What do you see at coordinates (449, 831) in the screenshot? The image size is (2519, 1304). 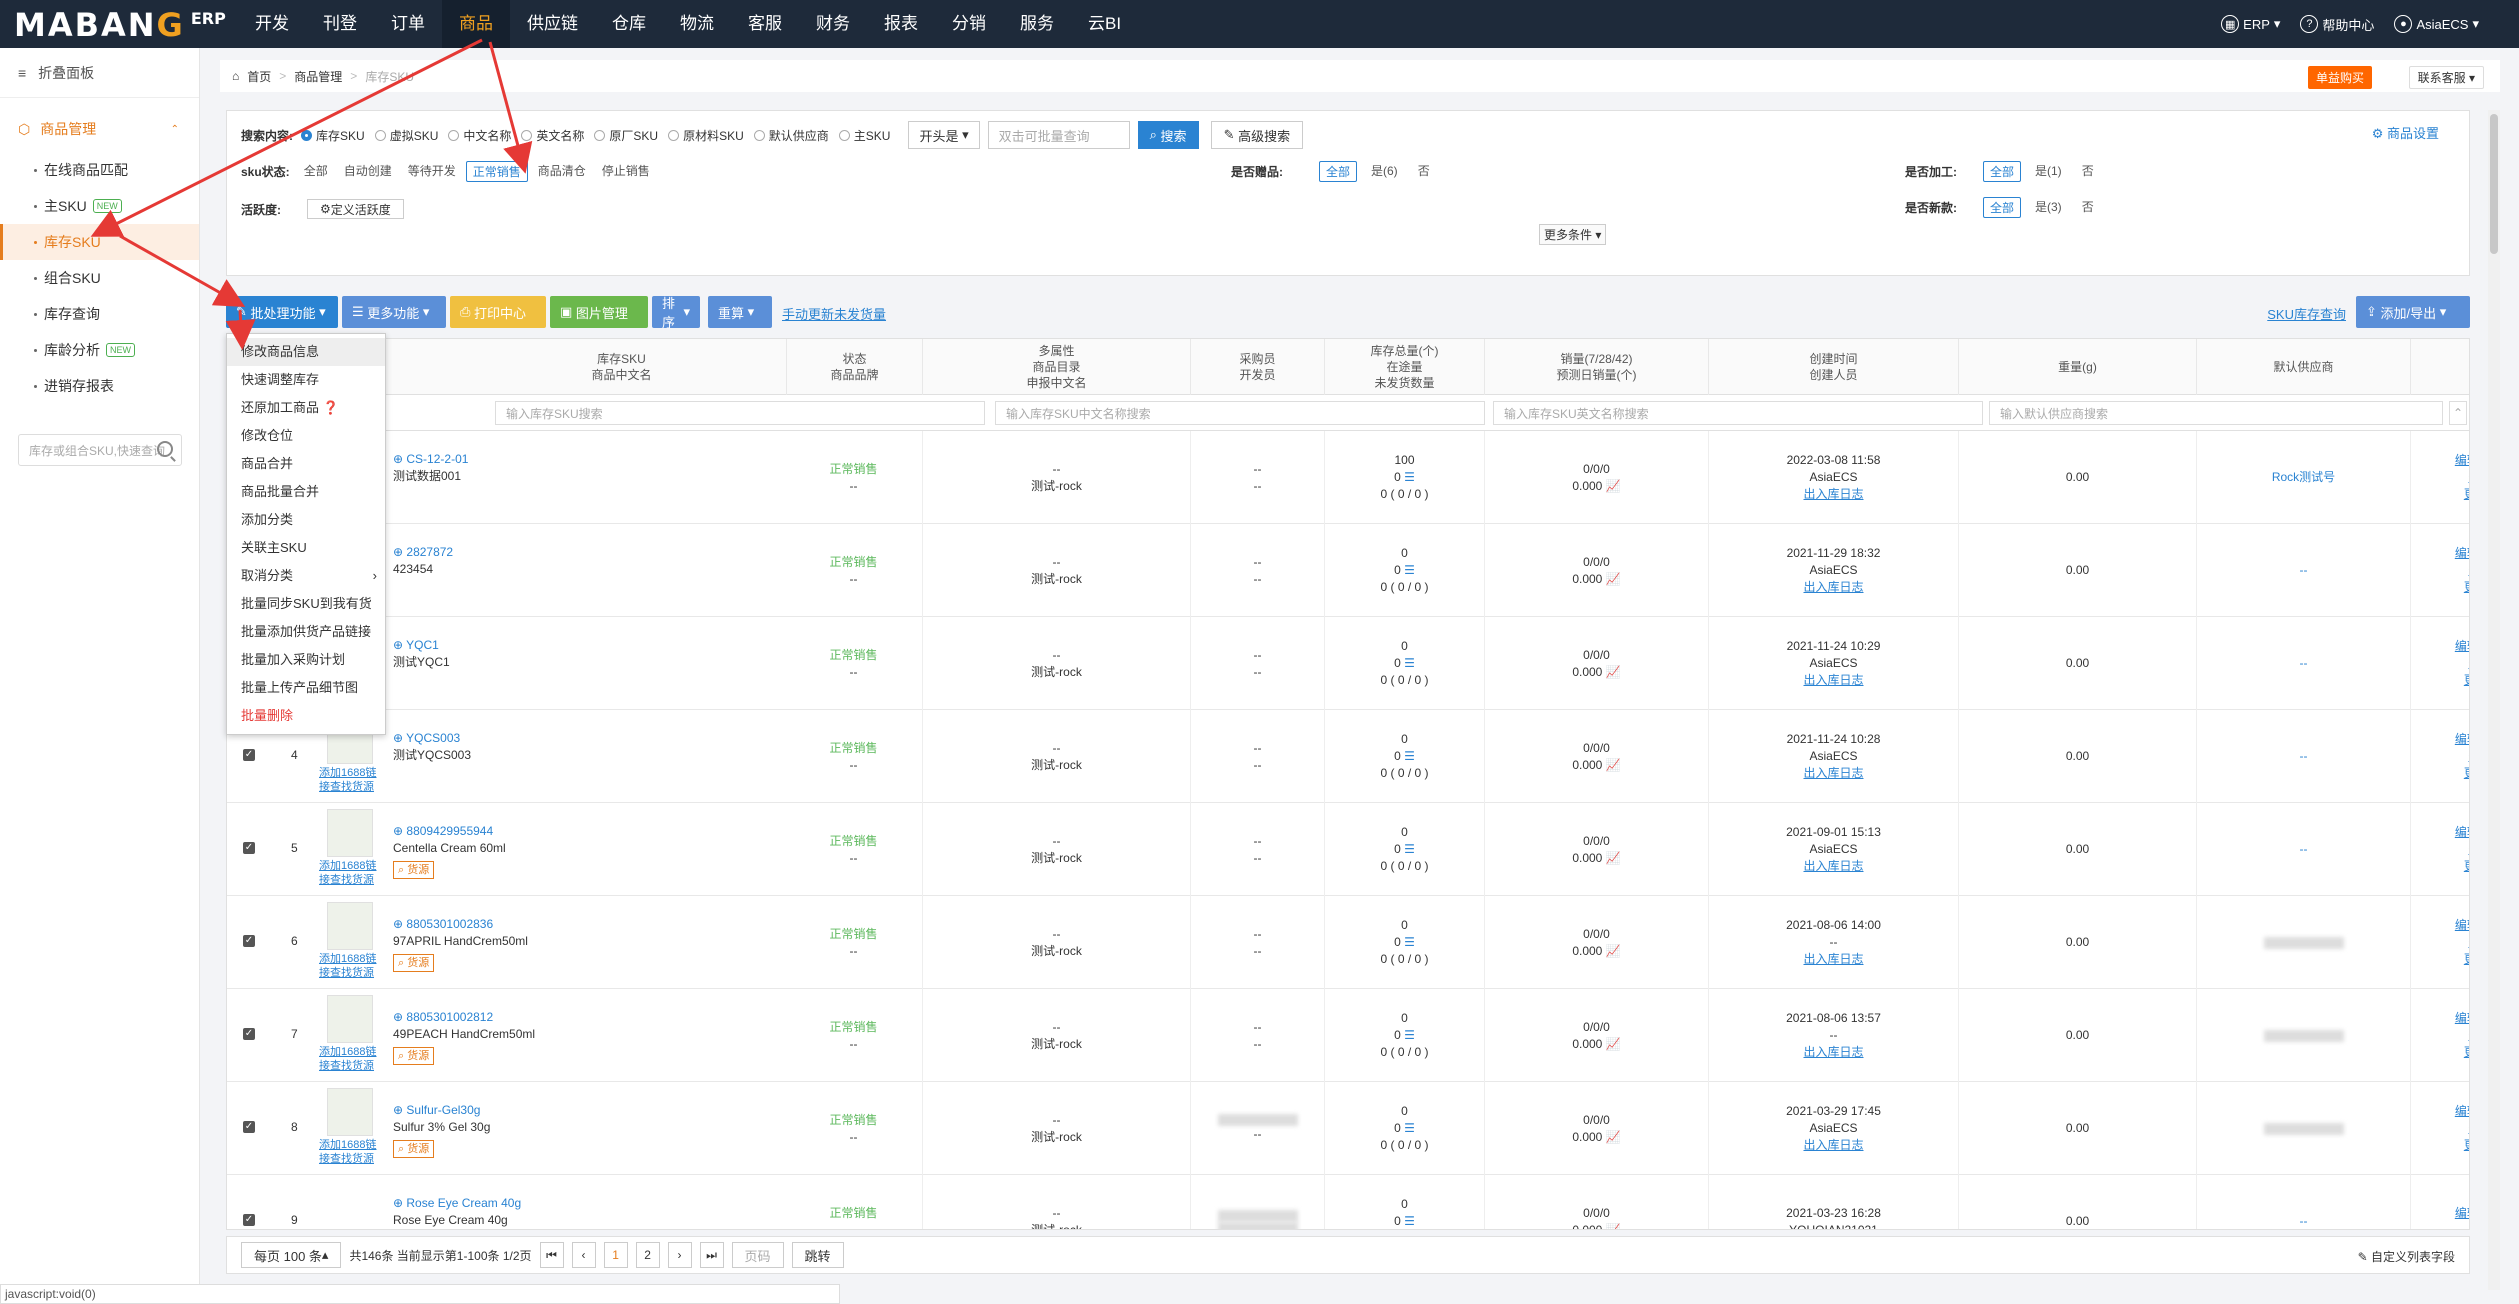 I see `sku-link: 8809429955944` at bounding box center [449, 831].